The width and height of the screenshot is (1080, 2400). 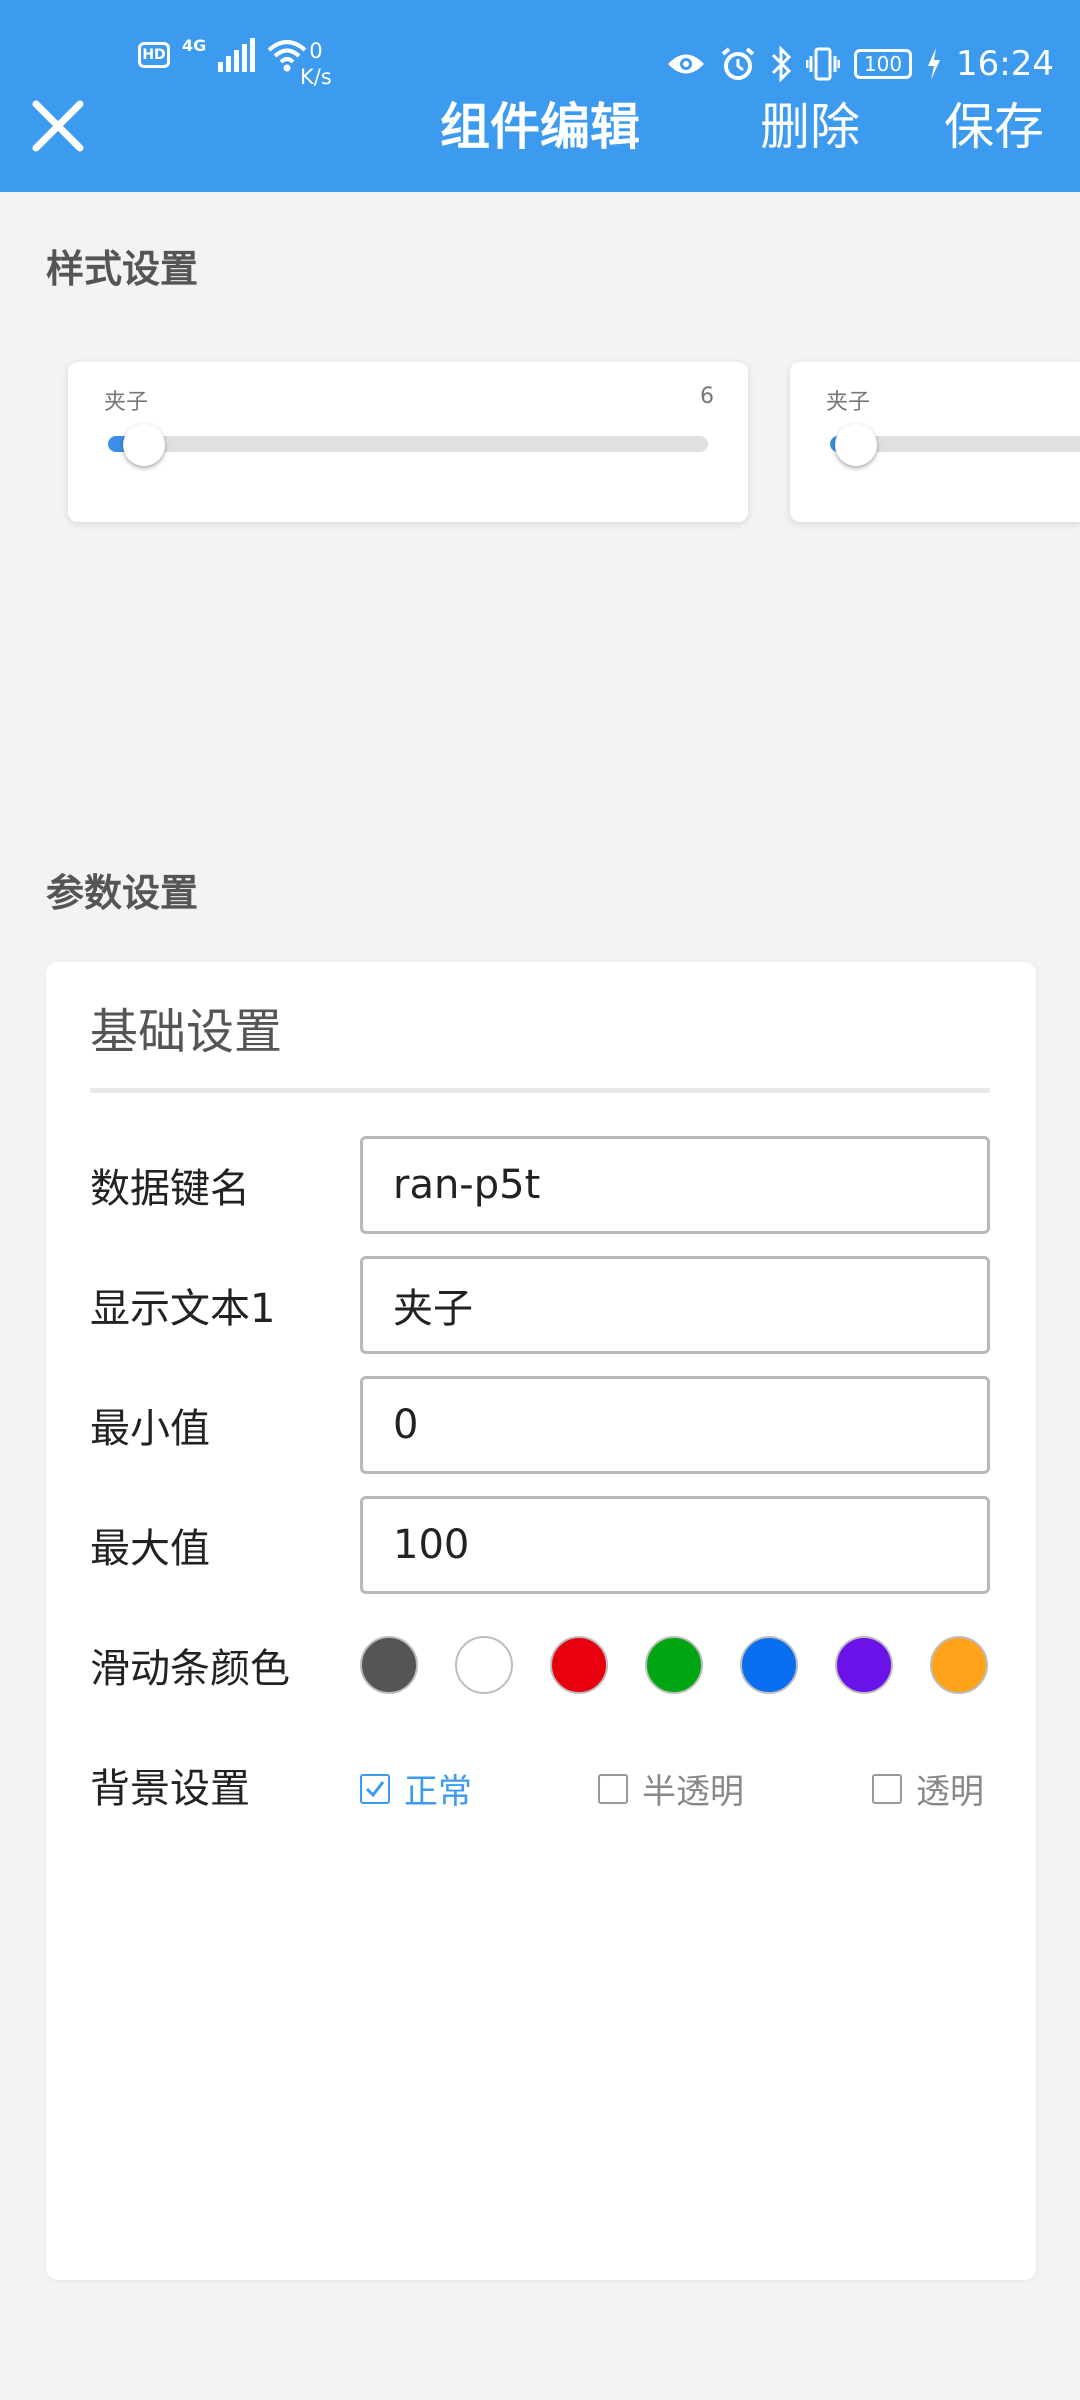 I want to click on field-label-data-key: 数据键名, so click(x=170, y=1189).